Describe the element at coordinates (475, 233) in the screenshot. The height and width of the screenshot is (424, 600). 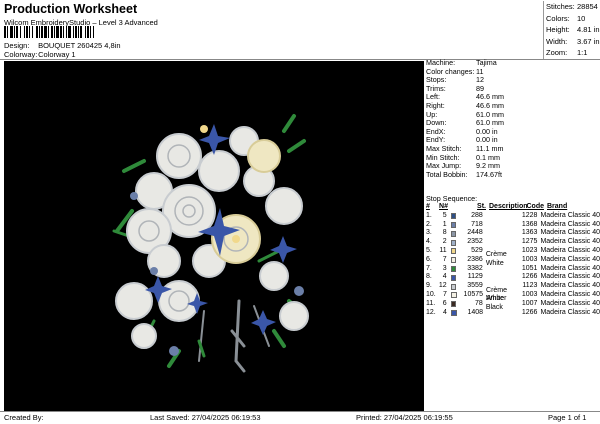
I see `table-cell: 2448` at that location.